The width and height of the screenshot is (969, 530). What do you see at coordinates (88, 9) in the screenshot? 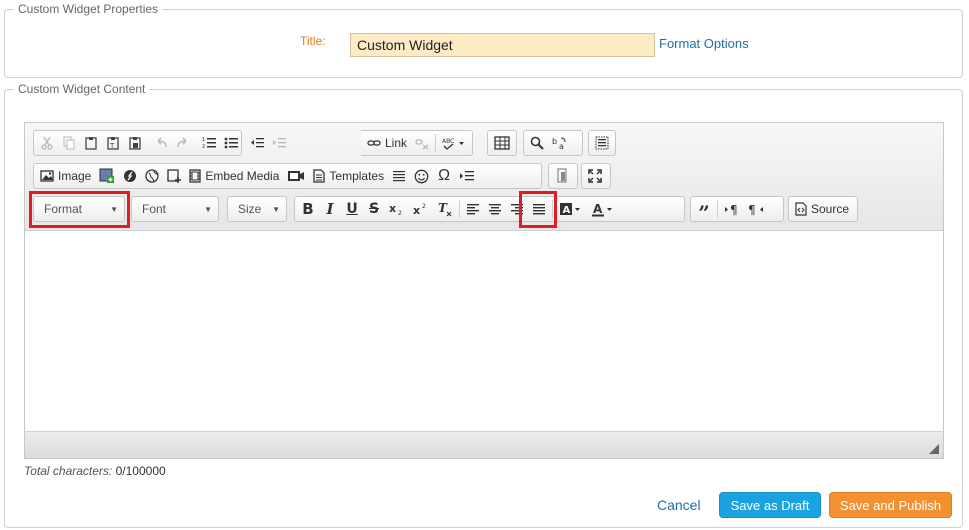
I see `properties-legend: Custom Widget Properties` at bounding box center [88, 9].